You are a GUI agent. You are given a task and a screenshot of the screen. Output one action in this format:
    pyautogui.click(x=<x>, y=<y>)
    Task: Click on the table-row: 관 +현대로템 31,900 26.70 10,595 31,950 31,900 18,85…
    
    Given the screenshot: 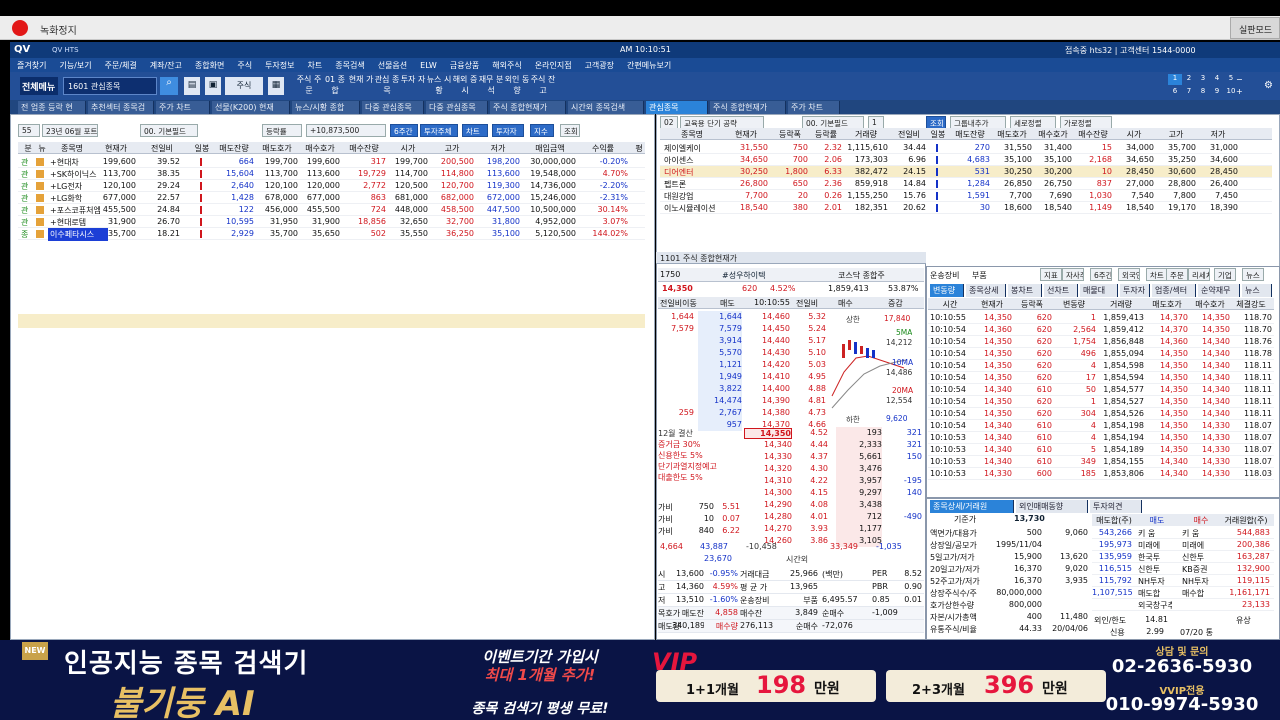 What is the action you would take?
    pyautogui.click(x=331, y=222)
    